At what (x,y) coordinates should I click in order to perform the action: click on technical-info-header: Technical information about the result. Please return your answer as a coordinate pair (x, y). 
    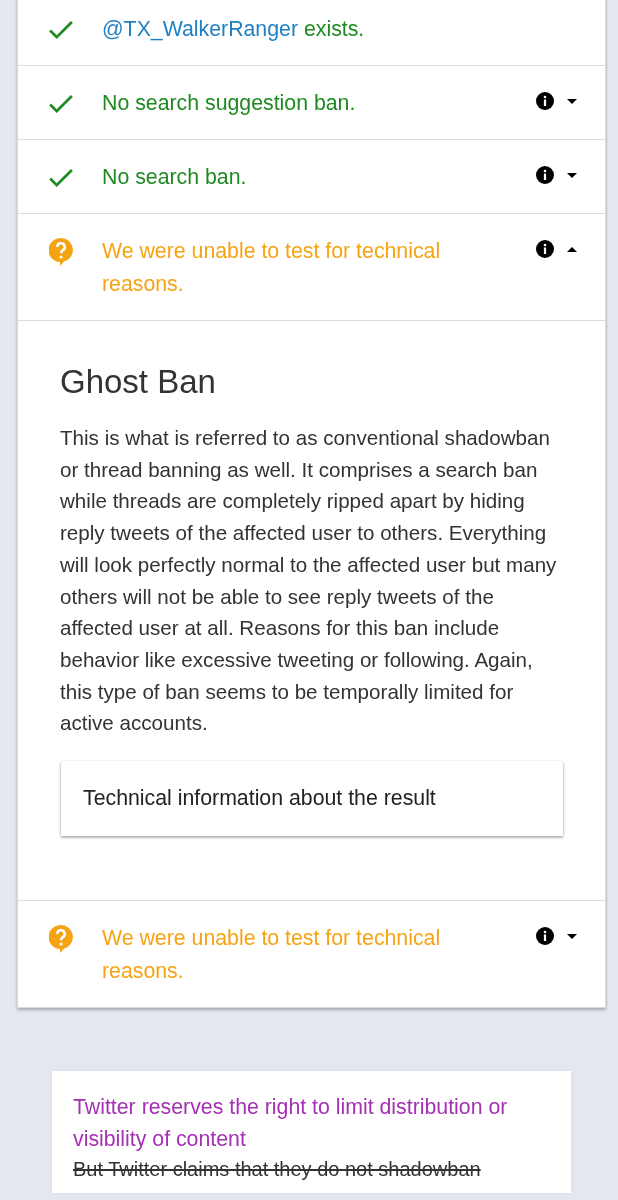
    Looking at the image, I should click on (312, 799).